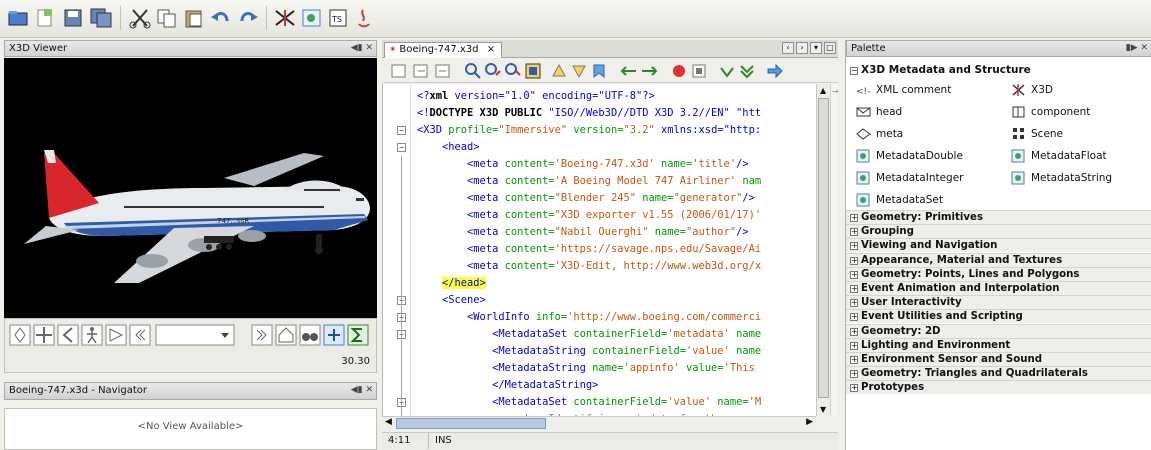 The height and width of the screenshot is (450, 1151). What do you see at coordinates (312, 18) in the screenshot?
I see `metadata-icon` at bounding box center [312, 18].